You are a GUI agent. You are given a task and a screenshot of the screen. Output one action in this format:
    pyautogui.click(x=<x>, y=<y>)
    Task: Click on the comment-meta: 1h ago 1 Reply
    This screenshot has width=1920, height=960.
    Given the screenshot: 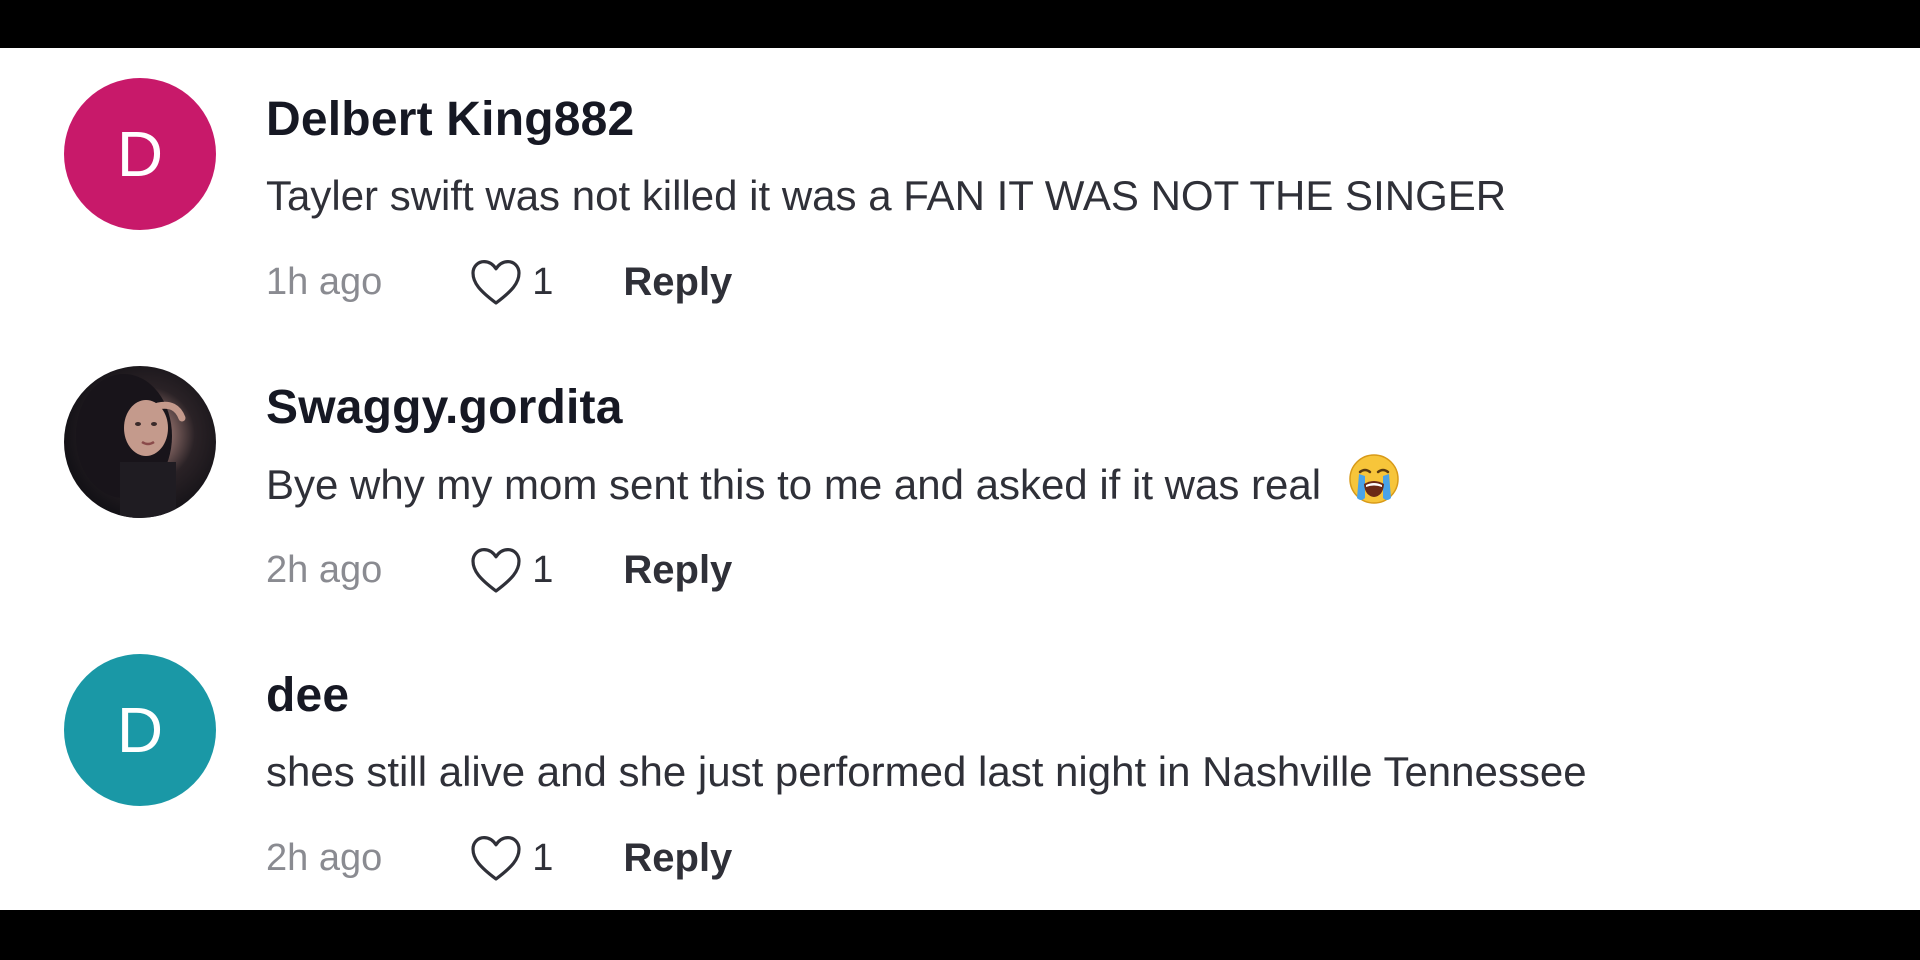 What is the action you would take?
    pyautogui.click(x=499, y=282)
    